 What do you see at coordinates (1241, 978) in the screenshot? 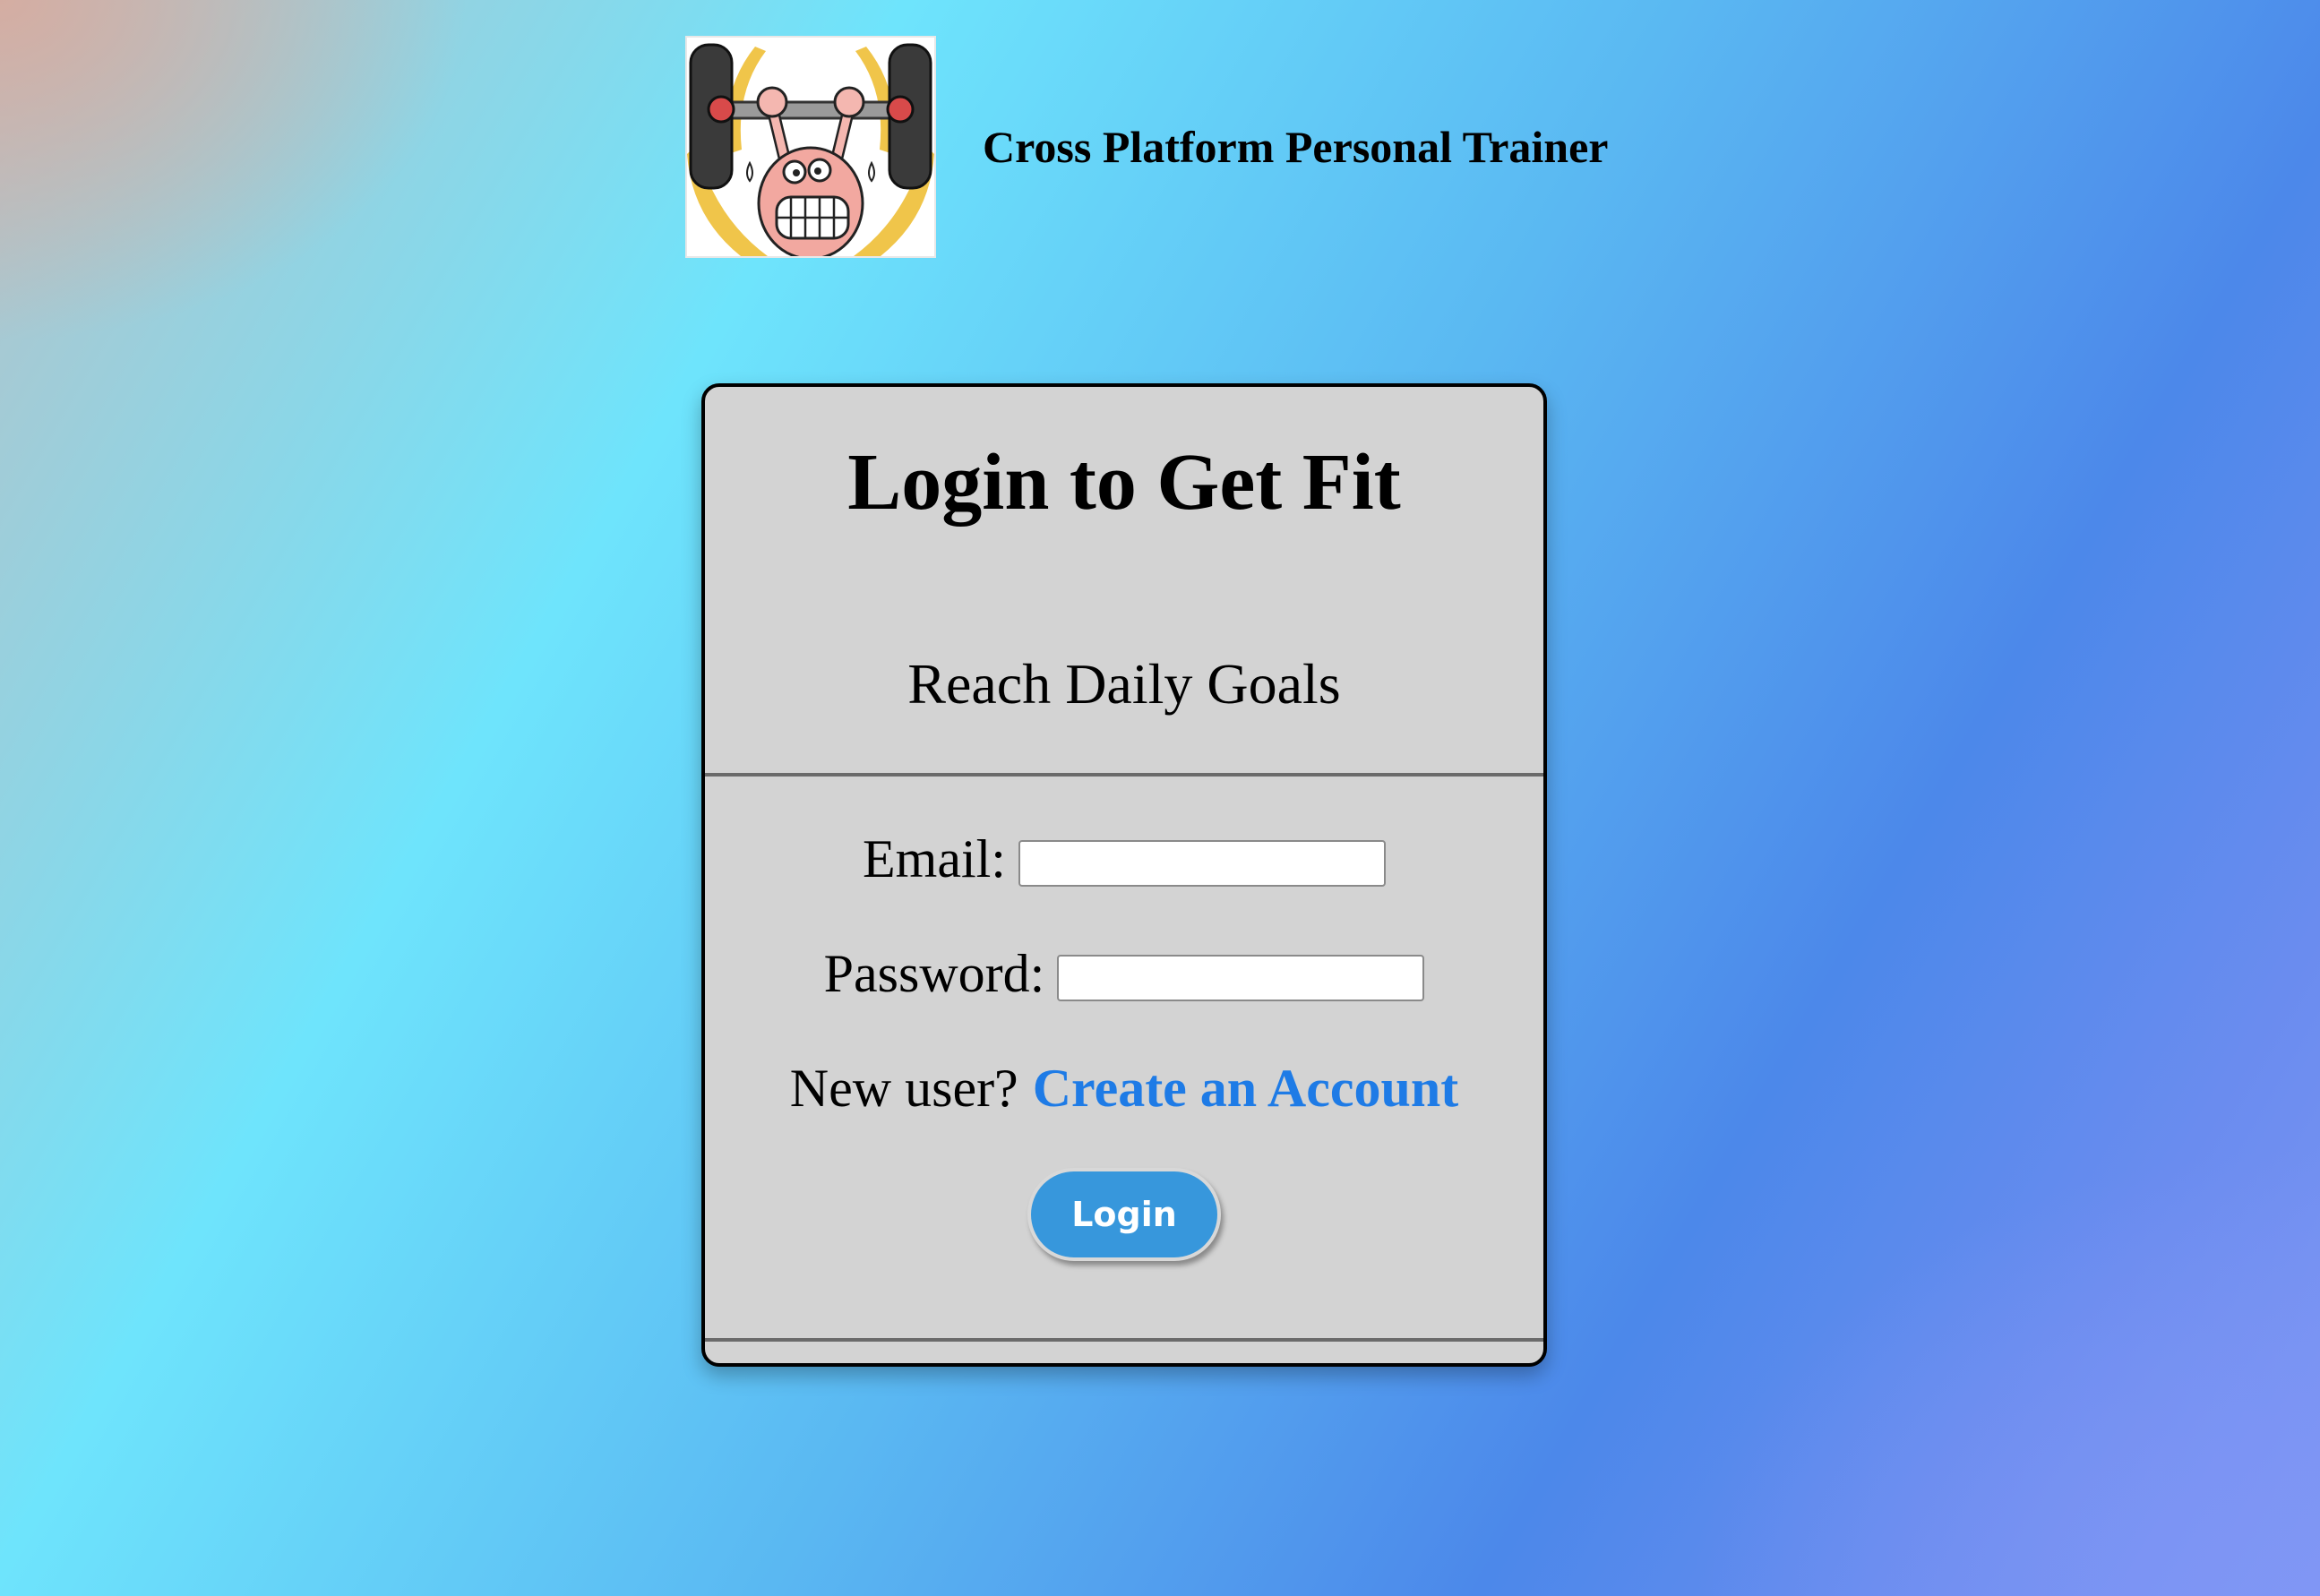
I see `password-field` at bounding box center [1241, 978].